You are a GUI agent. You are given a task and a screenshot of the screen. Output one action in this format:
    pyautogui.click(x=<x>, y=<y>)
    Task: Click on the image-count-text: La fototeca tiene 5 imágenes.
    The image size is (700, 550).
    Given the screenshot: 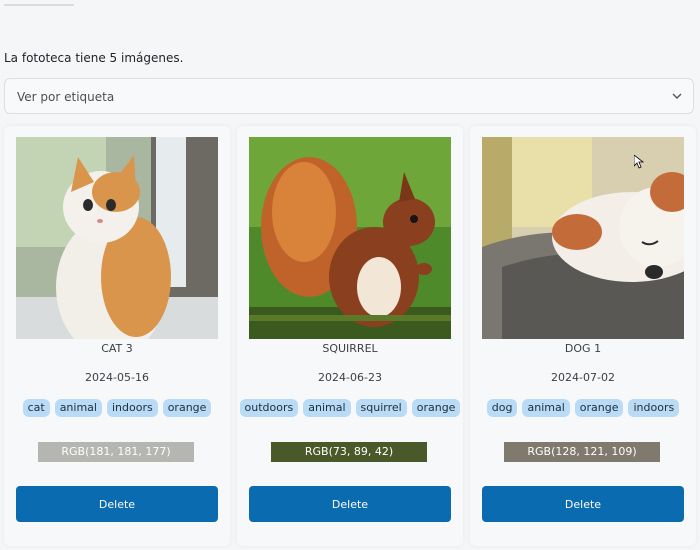 What is the action you would take?
    pyautogui.click(x=94, y=58)
    